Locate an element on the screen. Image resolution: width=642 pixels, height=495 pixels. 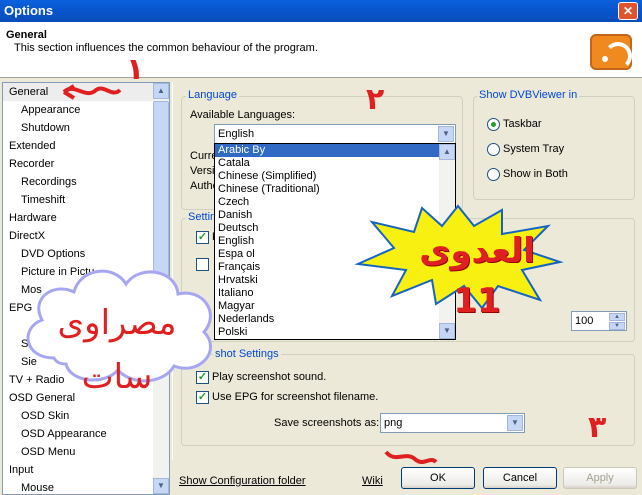
language-option: Catala is located at coordinates (327, 163).